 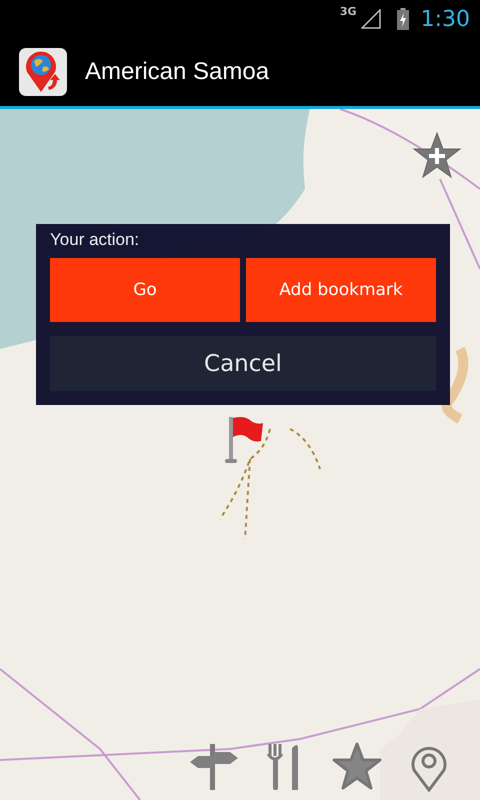 What do you see at coordinates (245, 440) in the screenshot?
I see `flag-icon` at bounding box center [245, 440].